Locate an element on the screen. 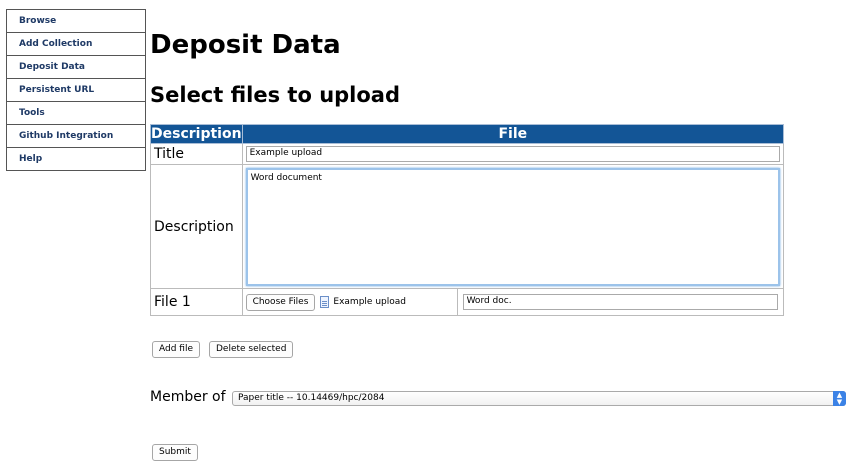  member-of-selected-value: Paper title -- 10.14469/hpc/2084 is located at coordinates (311, 398).